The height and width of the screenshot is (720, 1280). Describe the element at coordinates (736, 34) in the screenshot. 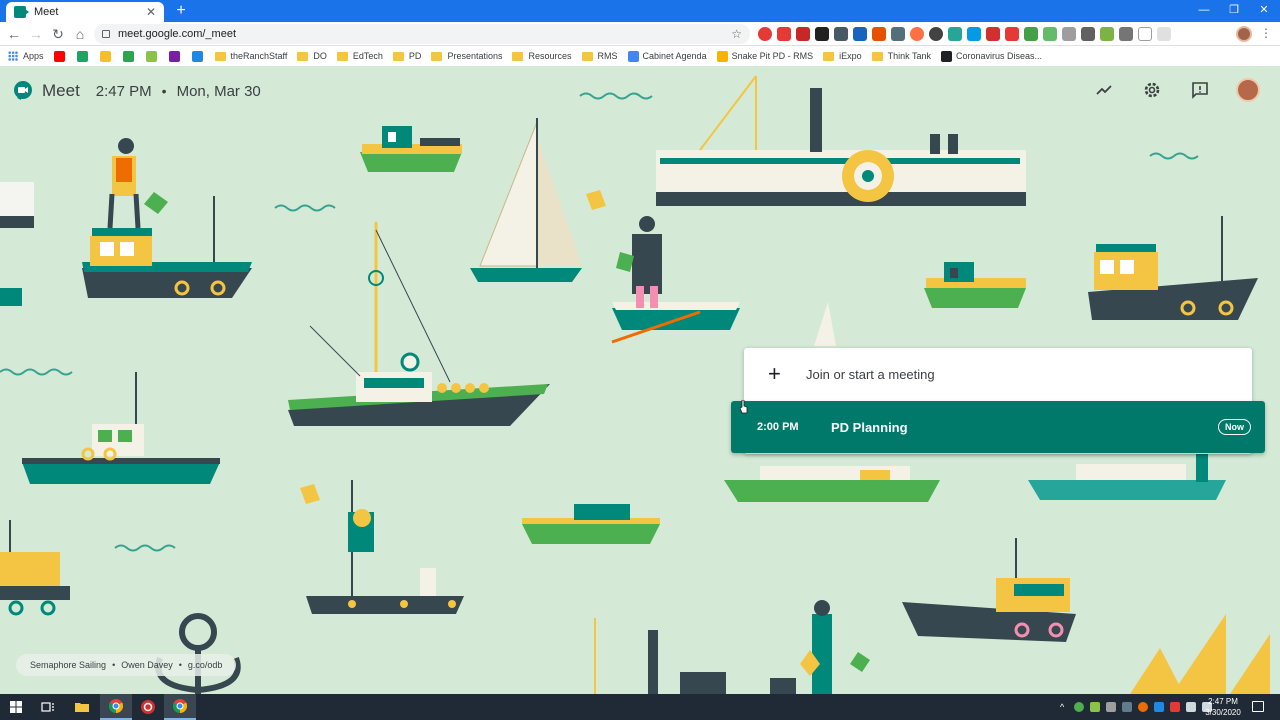

I see `bookmark-star-icon: ☆` at that location.